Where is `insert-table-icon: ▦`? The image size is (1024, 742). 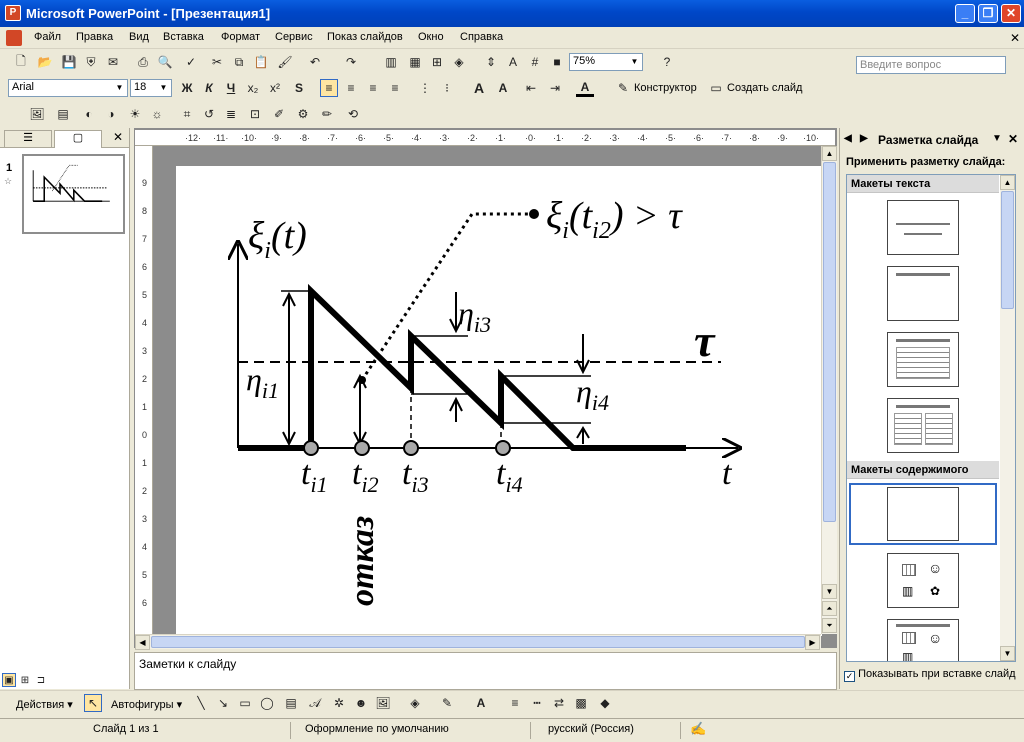 insert-table-icon: ▦ is located at coordinates (415, 62).